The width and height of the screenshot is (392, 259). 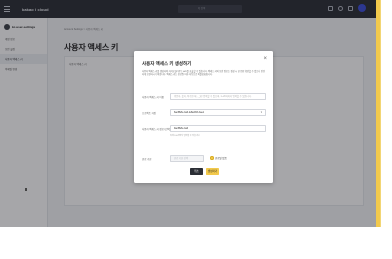 I want to click on access-key-info-hint: 최대 100자까지 입력할 수 있습니다., so click(x=185, y=135).